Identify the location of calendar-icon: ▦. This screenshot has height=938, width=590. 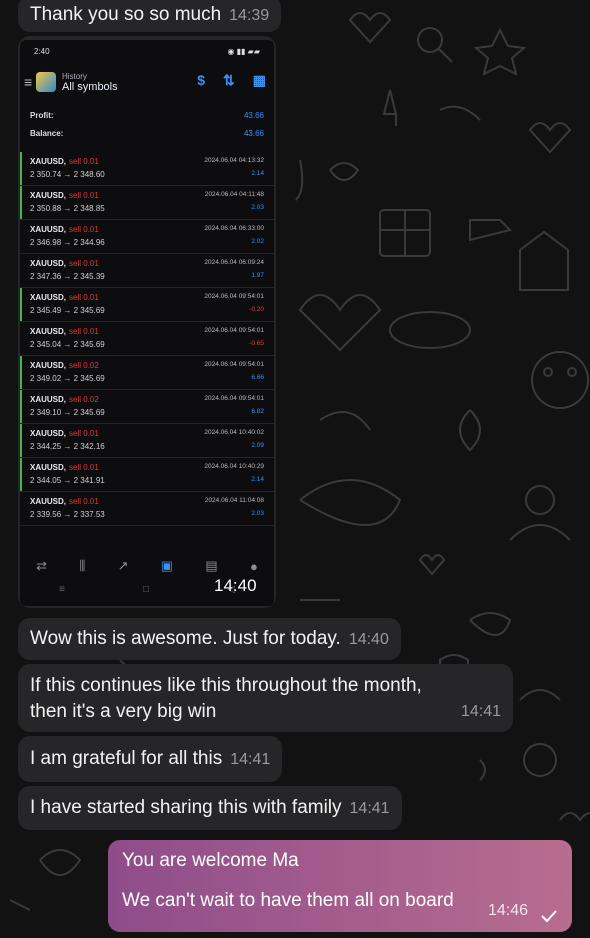
(259, 80).